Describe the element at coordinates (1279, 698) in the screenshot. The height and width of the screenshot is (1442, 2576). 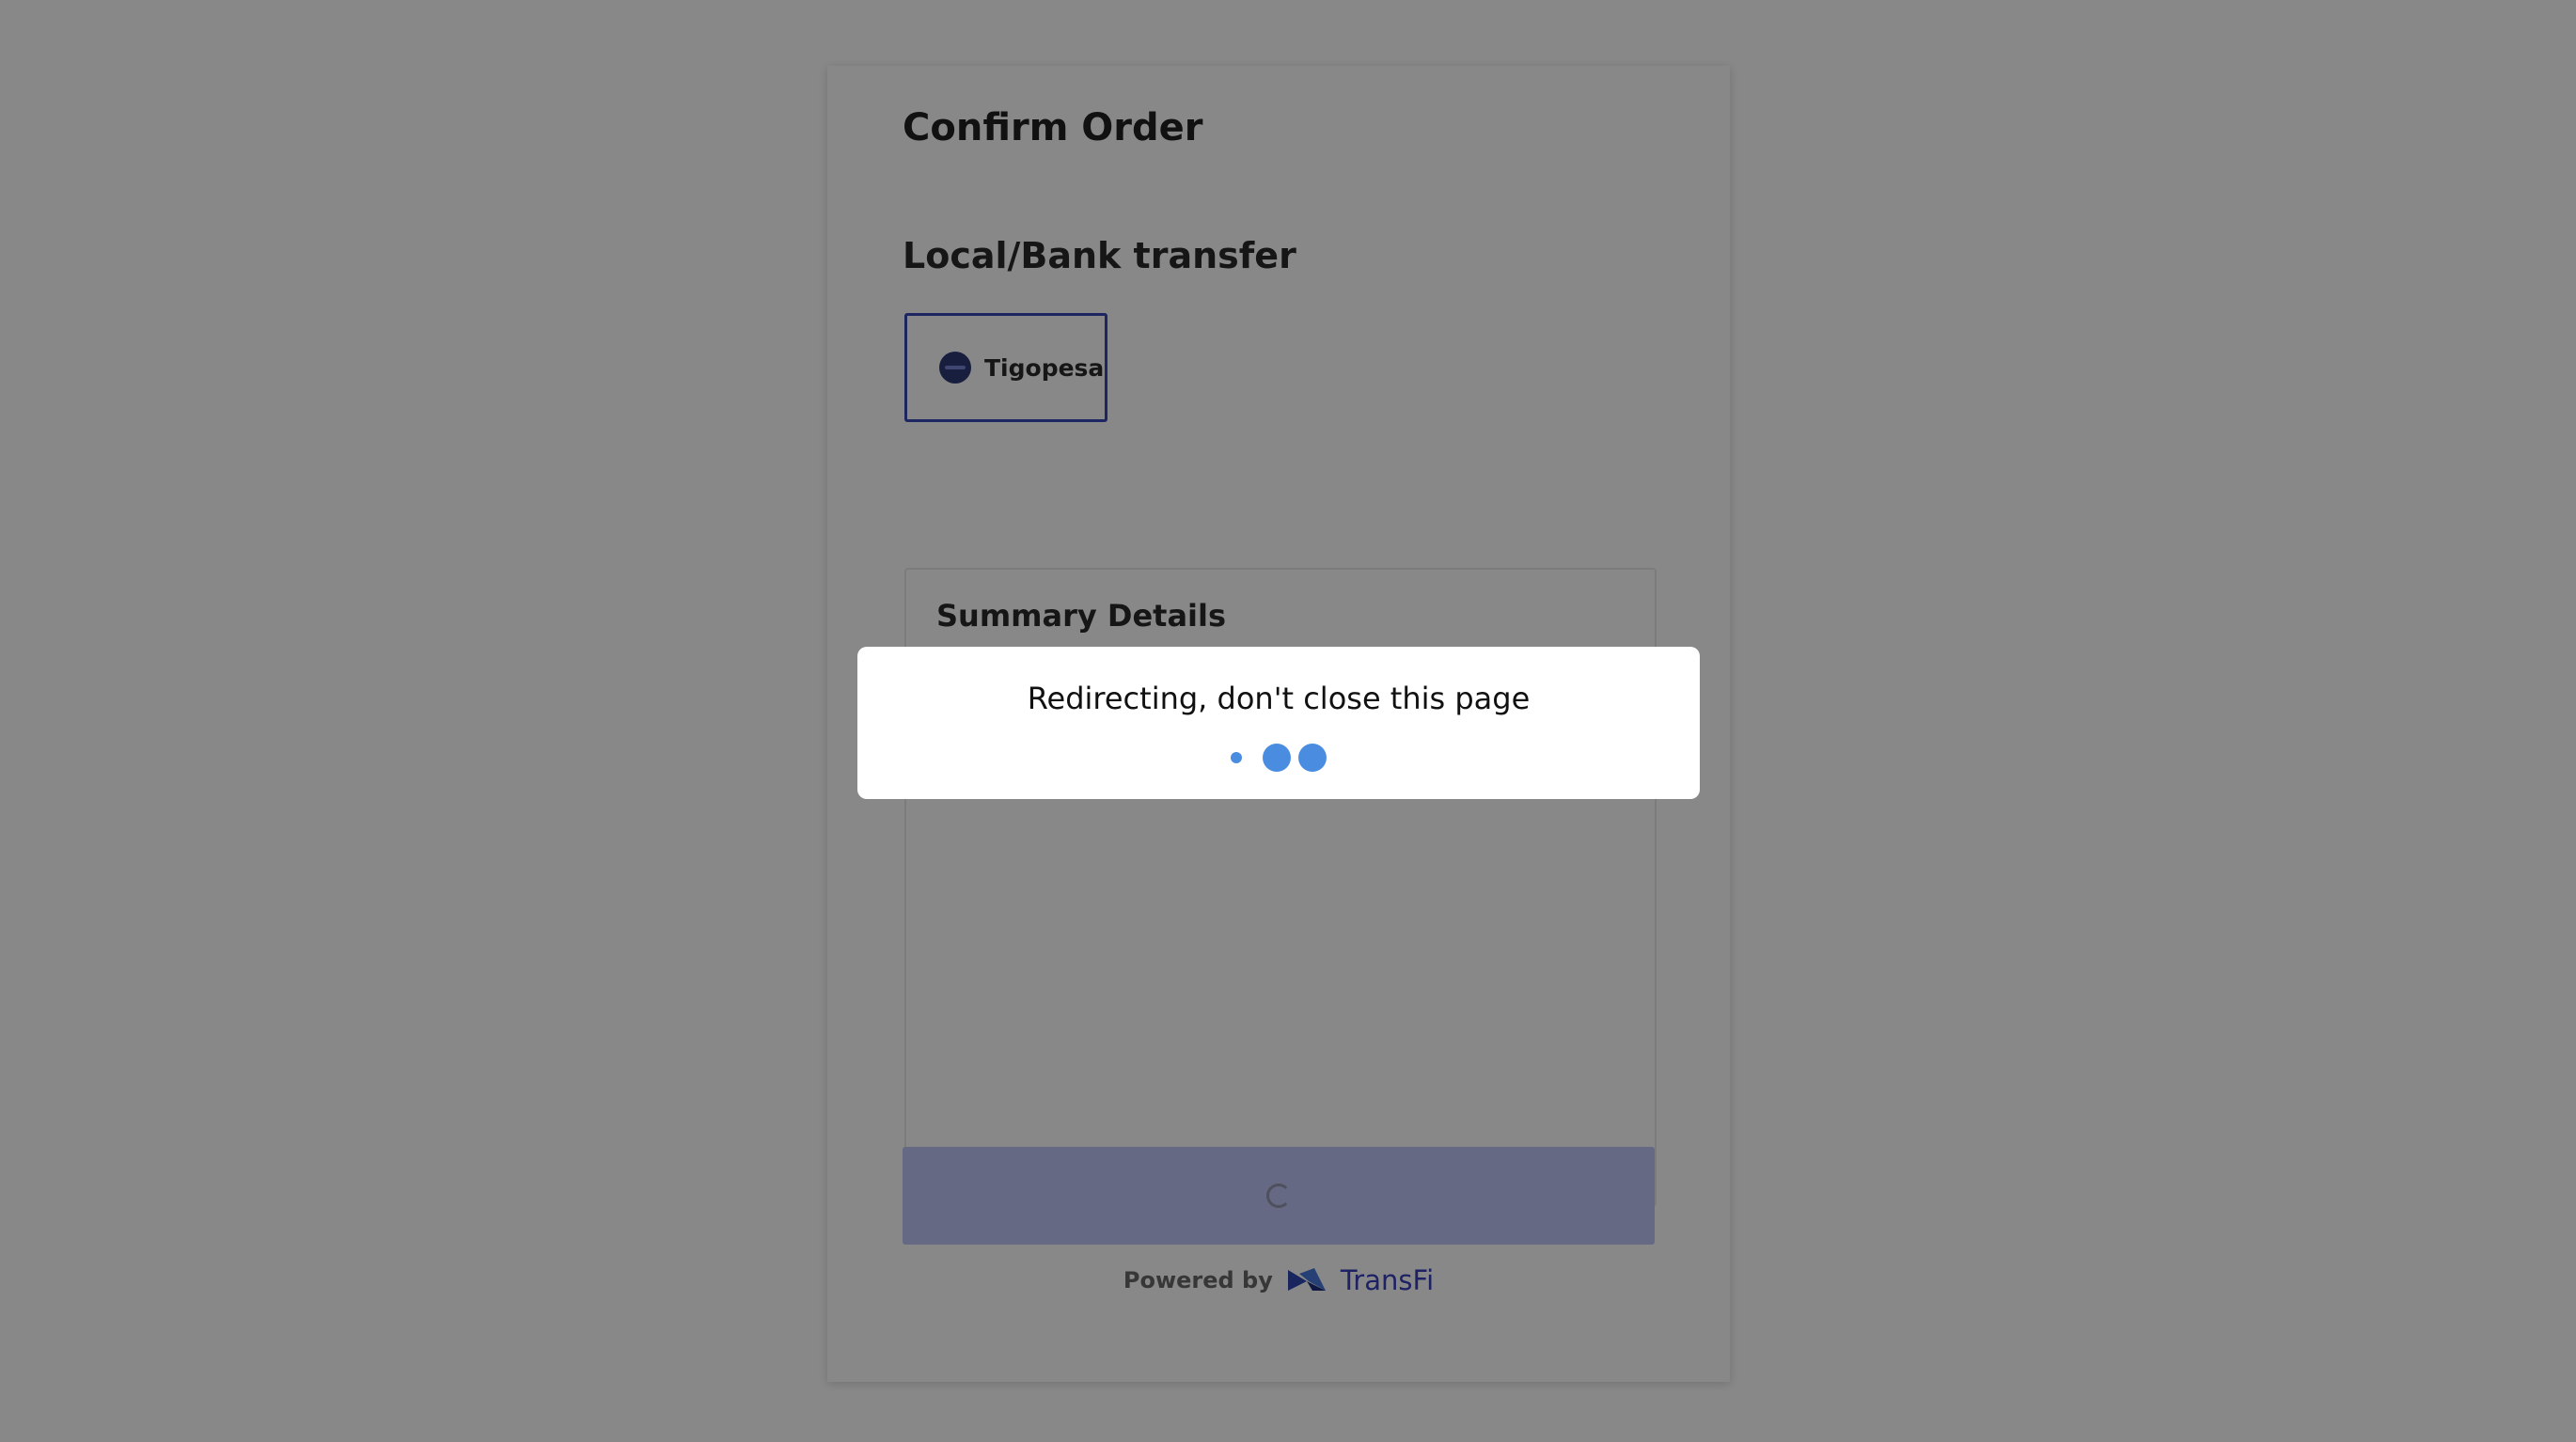
I see `redirect-message: Redirecting, don't close this page` at that location.